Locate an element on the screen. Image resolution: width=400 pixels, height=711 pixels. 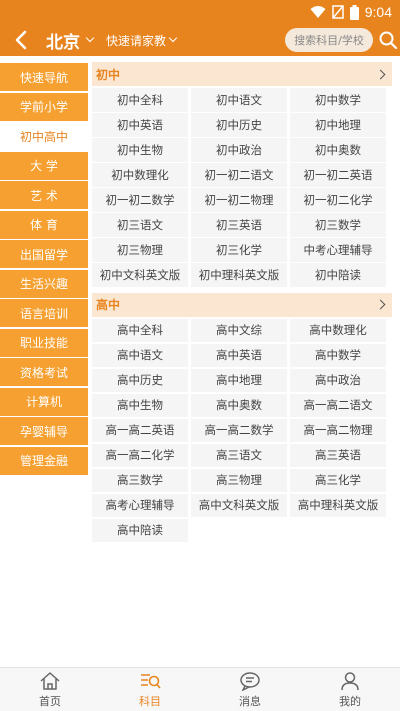
subject-item: 高考心理辅导 is located at coordinates (140, 505).